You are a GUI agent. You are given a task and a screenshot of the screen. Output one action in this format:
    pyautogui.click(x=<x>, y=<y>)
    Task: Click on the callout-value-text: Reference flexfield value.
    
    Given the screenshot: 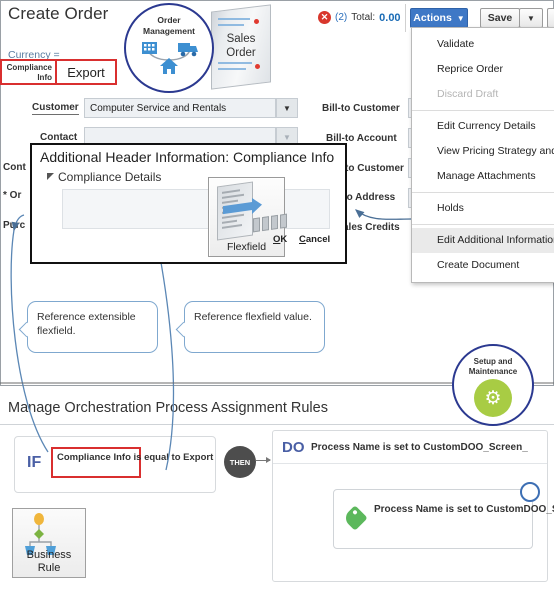 What is the action you would take?
    pyautogui.click(x=253, y=317)
    